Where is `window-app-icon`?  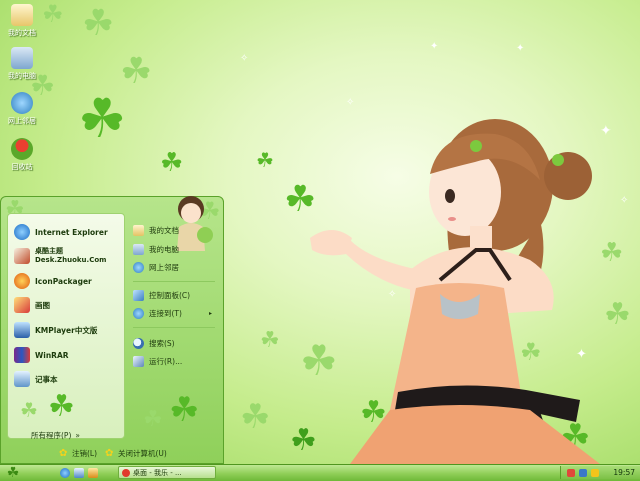 window-app-icon is located at coordinates (126, 472).